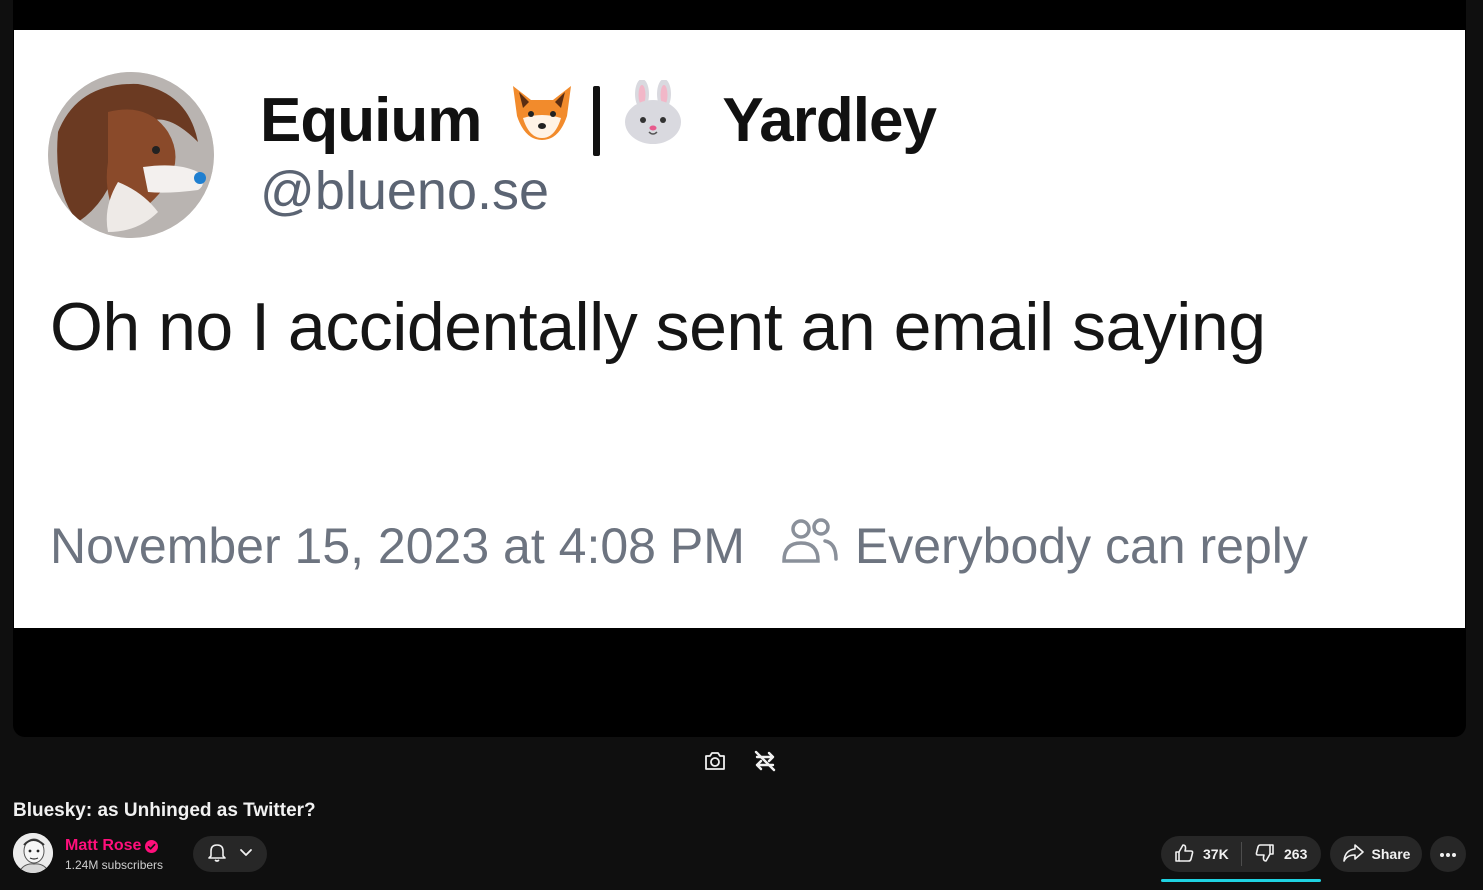  I want to click on reply-setting: Everybody can reply, so click(1081, 546).